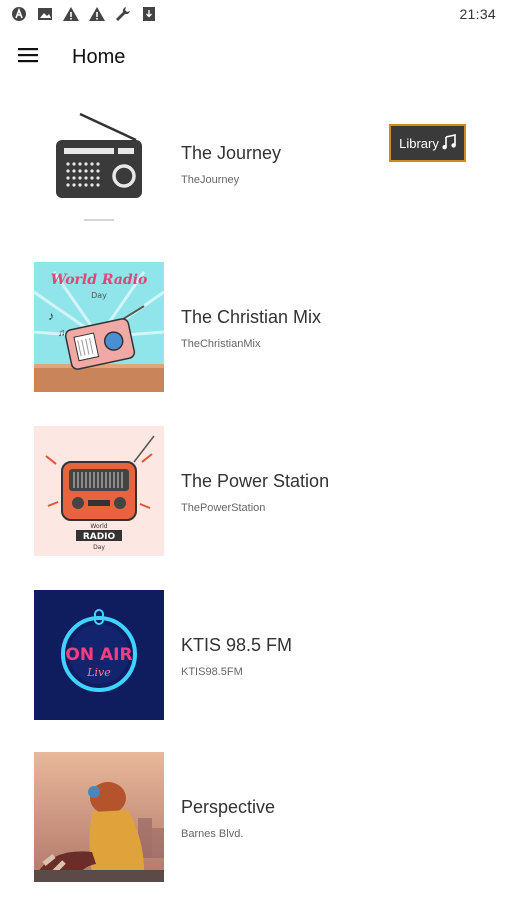  What do you see at coordinates (223, 508) in the screenshot?
I see `station-subtitle: ThePowerStation` at bounding box center [223, 508].